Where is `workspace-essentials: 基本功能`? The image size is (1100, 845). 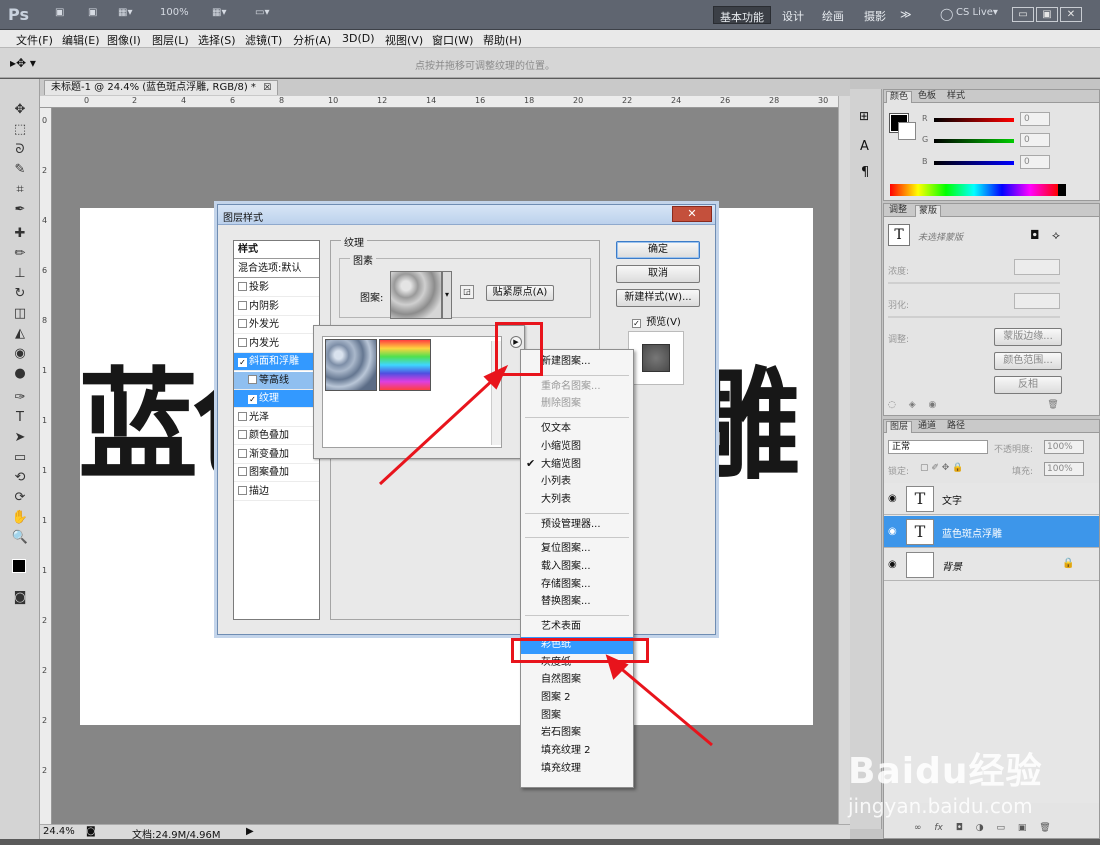 workspace-essentials: 基本功能 is located at coordinates (742, 15).